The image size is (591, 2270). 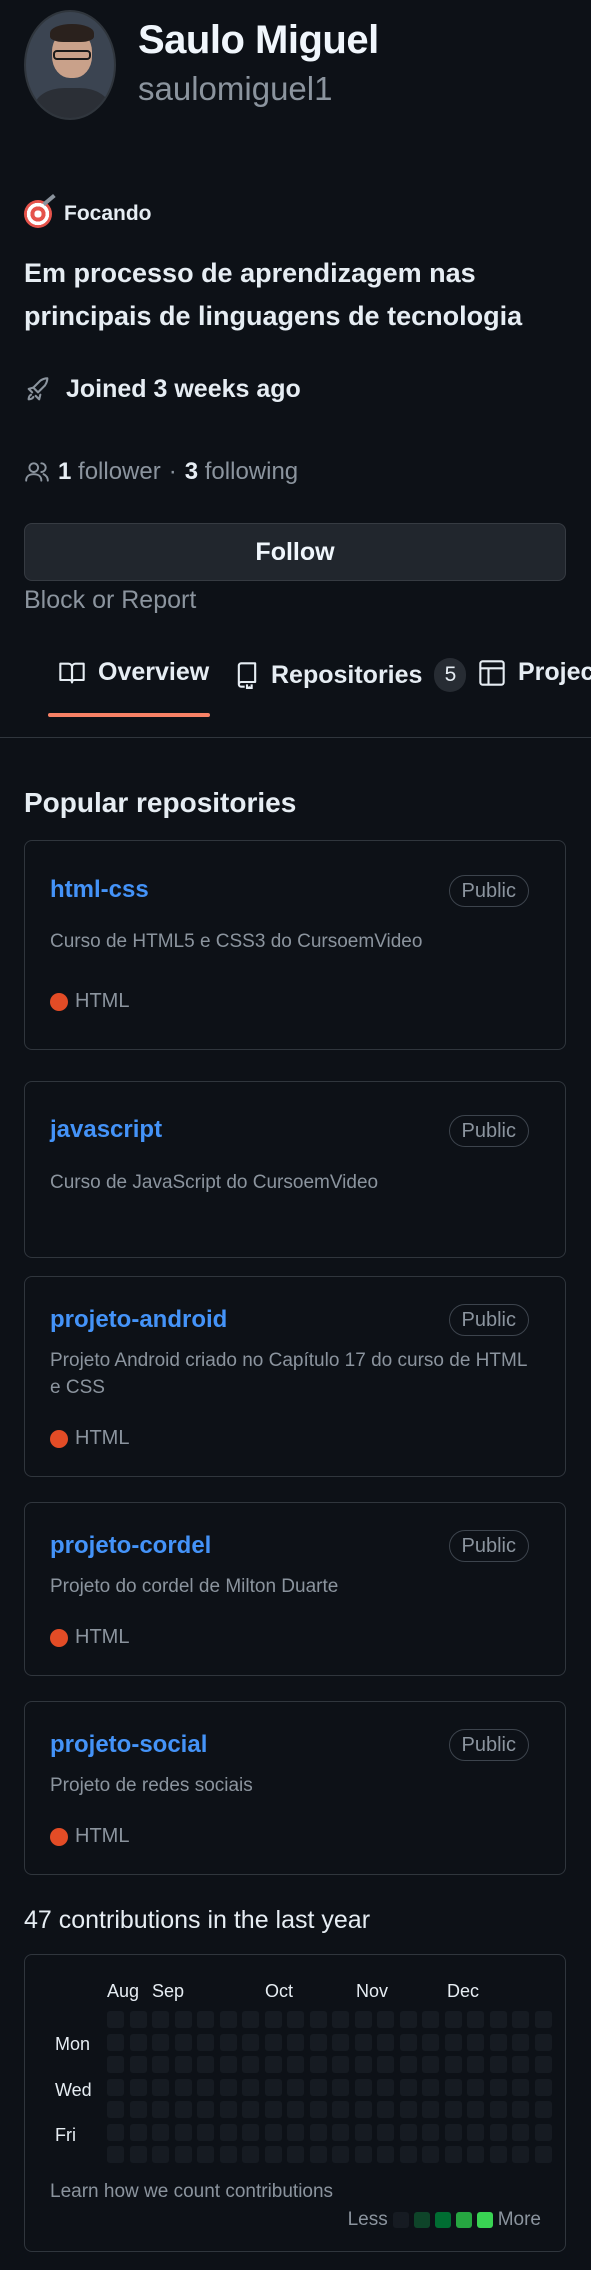 I want to click on status-badge: Focando, so click(x=88, y=214).